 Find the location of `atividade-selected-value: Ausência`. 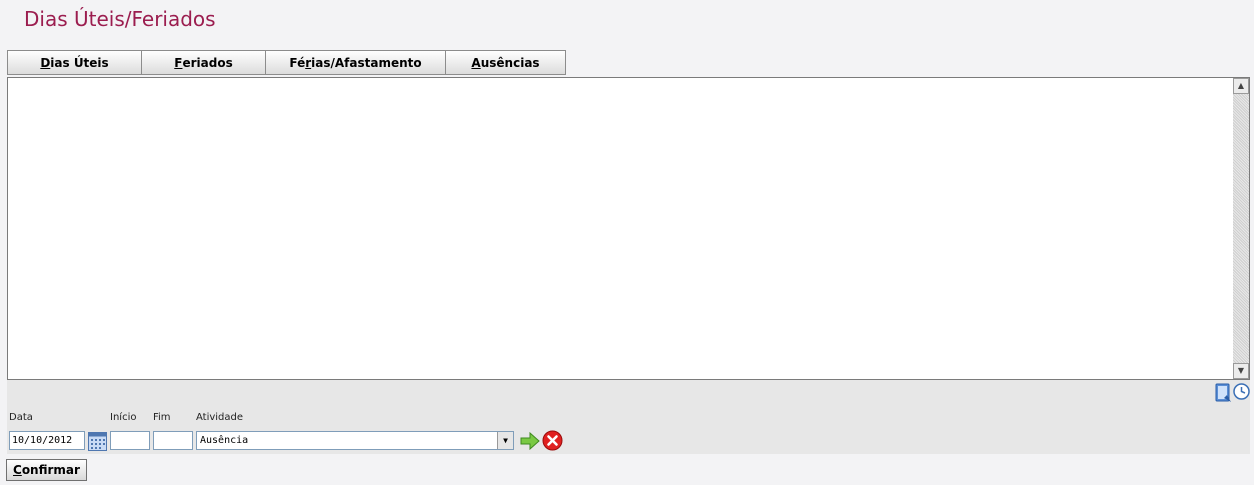

atividade-selected-value: Ausência is located at coordinates (224, 440).